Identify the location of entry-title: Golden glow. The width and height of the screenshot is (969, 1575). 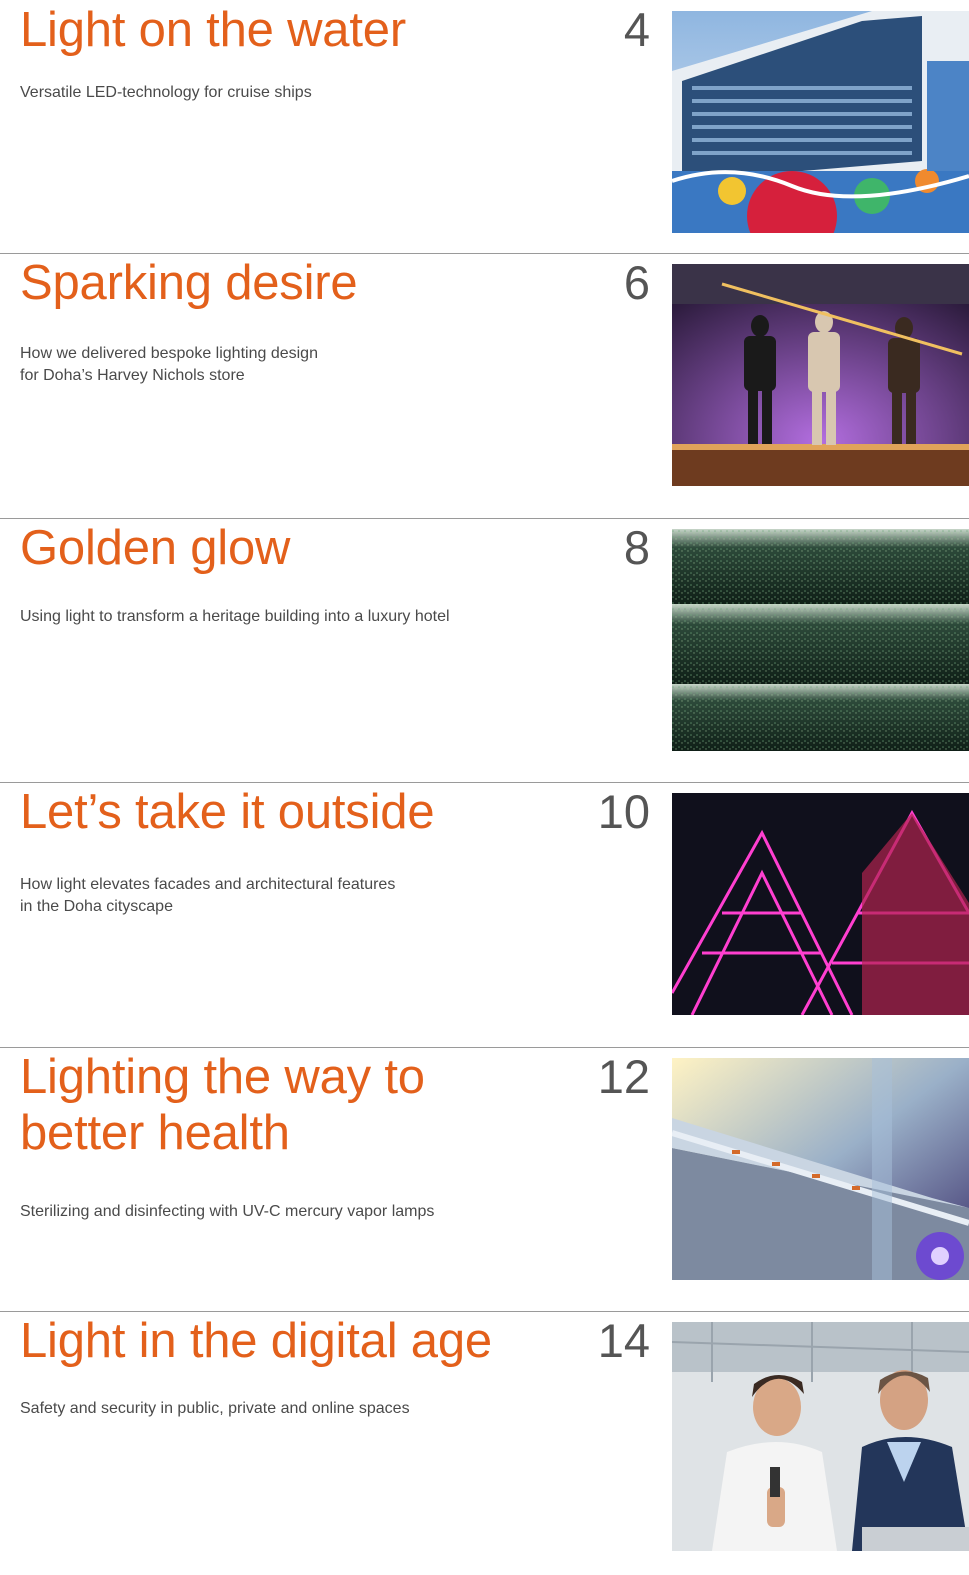
(300, 548).